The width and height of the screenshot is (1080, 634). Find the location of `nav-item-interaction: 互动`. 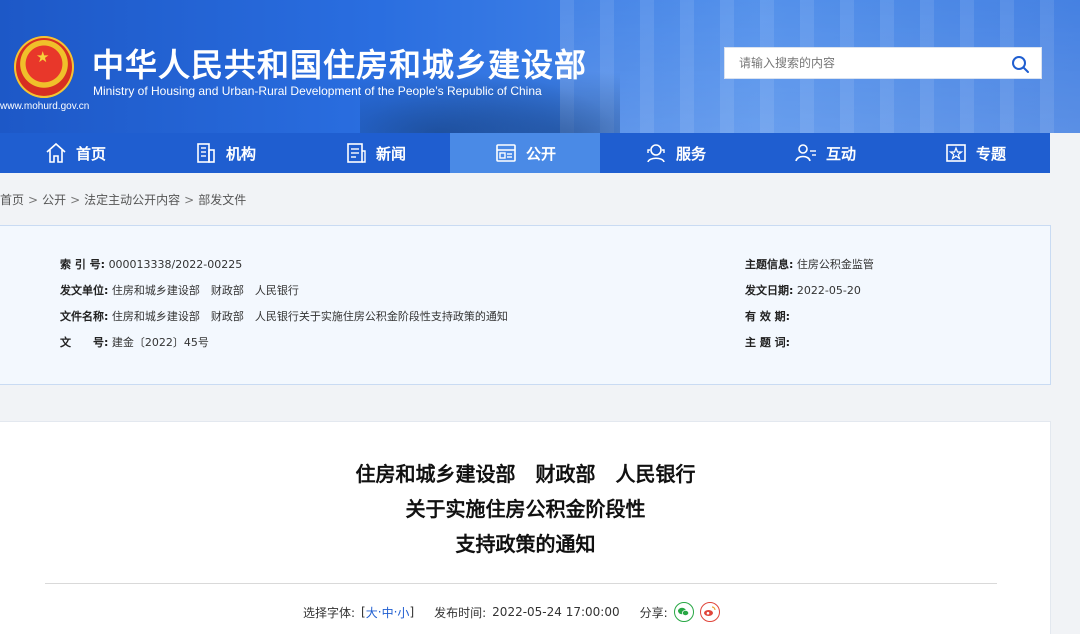

nav-item-interaction: 互动 is located at coordinates (825, 153).